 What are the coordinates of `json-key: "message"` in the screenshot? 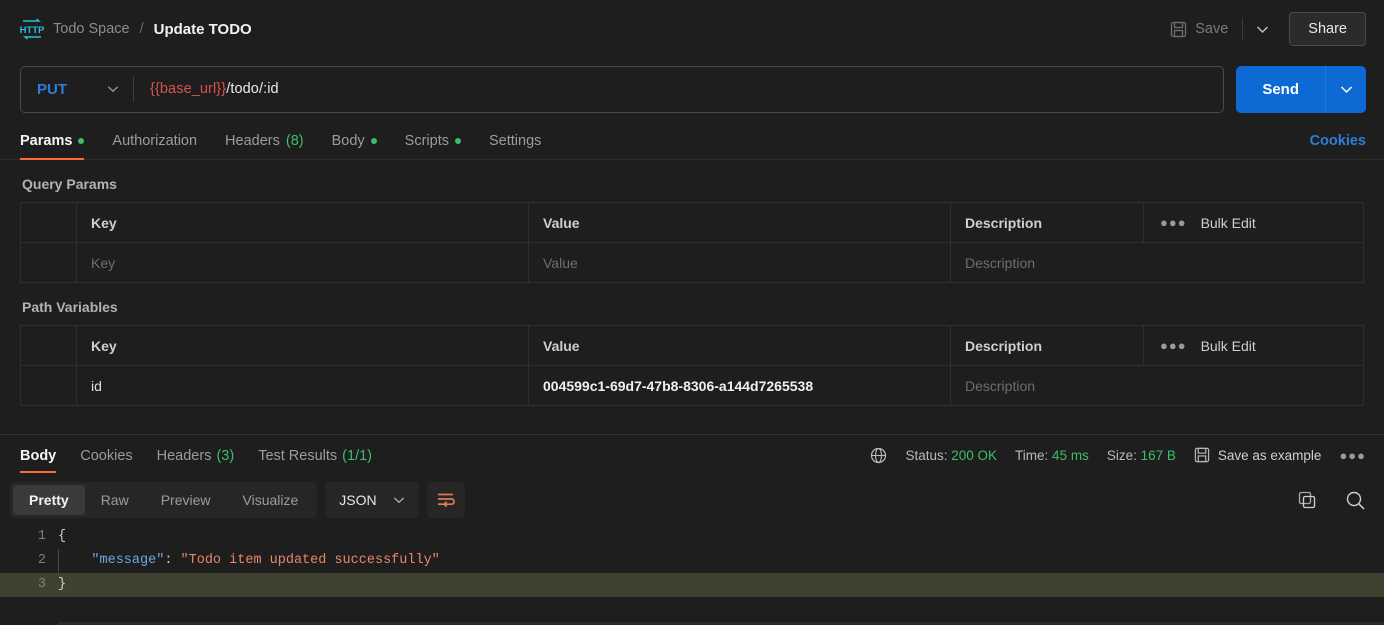 It's located at (128, 560).